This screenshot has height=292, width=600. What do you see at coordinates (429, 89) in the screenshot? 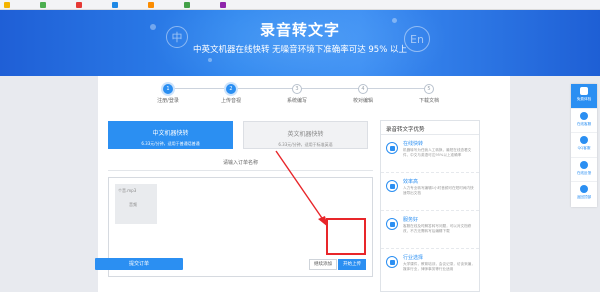
I see `step-number: 5` at bounding box center [429, 89].